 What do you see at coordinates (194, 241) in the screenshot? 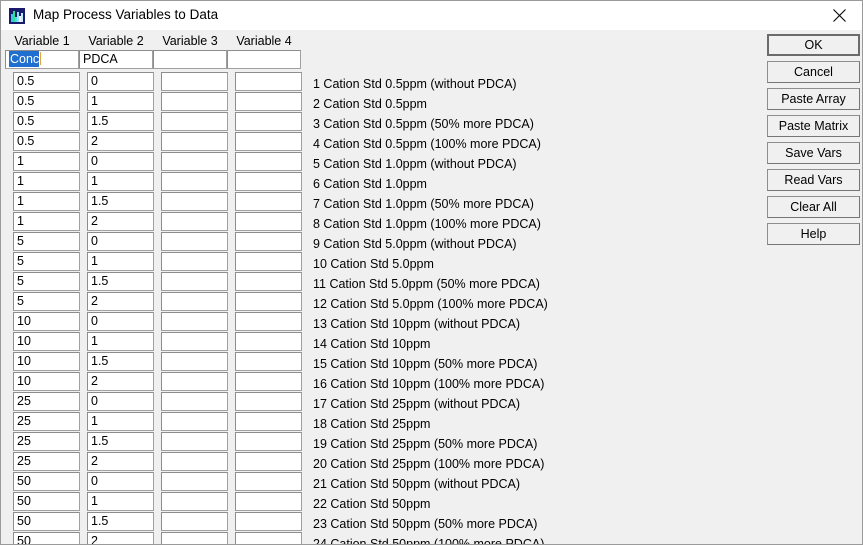
I see `cell-input-r9-c3` at bounding box center [194, 241].